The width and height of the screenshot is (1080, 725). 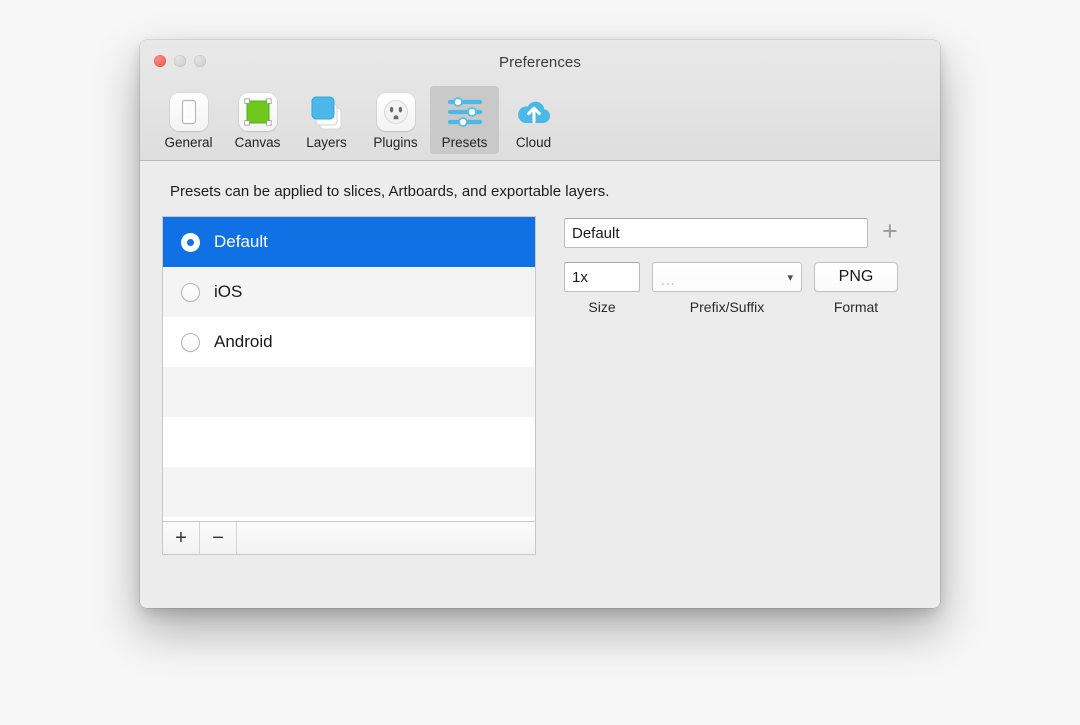 I want to click on layers-stack-icon, so click(x=327, y=112).